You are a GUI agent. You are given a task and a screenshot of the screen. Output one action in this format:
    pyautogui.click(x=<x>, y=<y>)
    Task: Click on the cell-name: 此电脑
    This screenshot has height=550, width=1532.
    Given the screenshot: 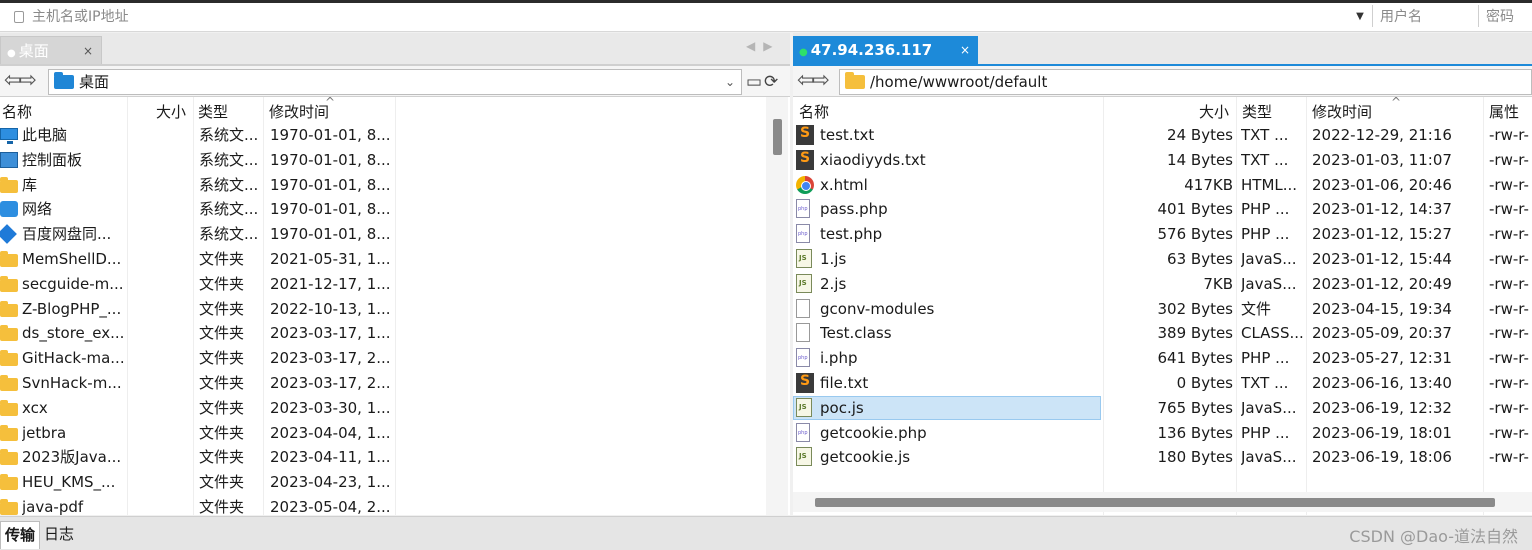 What is the action you would take?
    pyautogui.click(x=45, y=135)
    